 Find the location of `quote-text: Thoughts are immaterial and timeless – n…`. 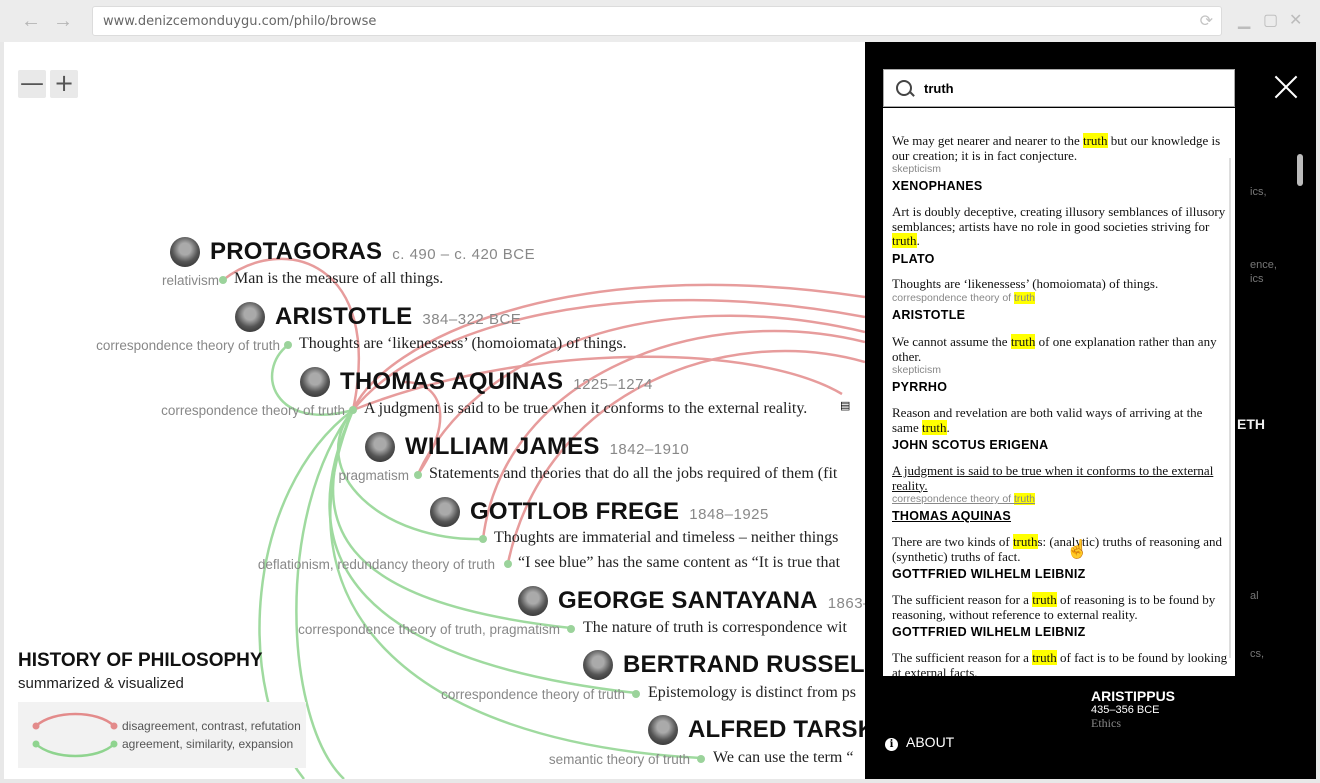

quote-text: Thoughts are immaterial and timeless – n… is located at coordinates (666, 538).